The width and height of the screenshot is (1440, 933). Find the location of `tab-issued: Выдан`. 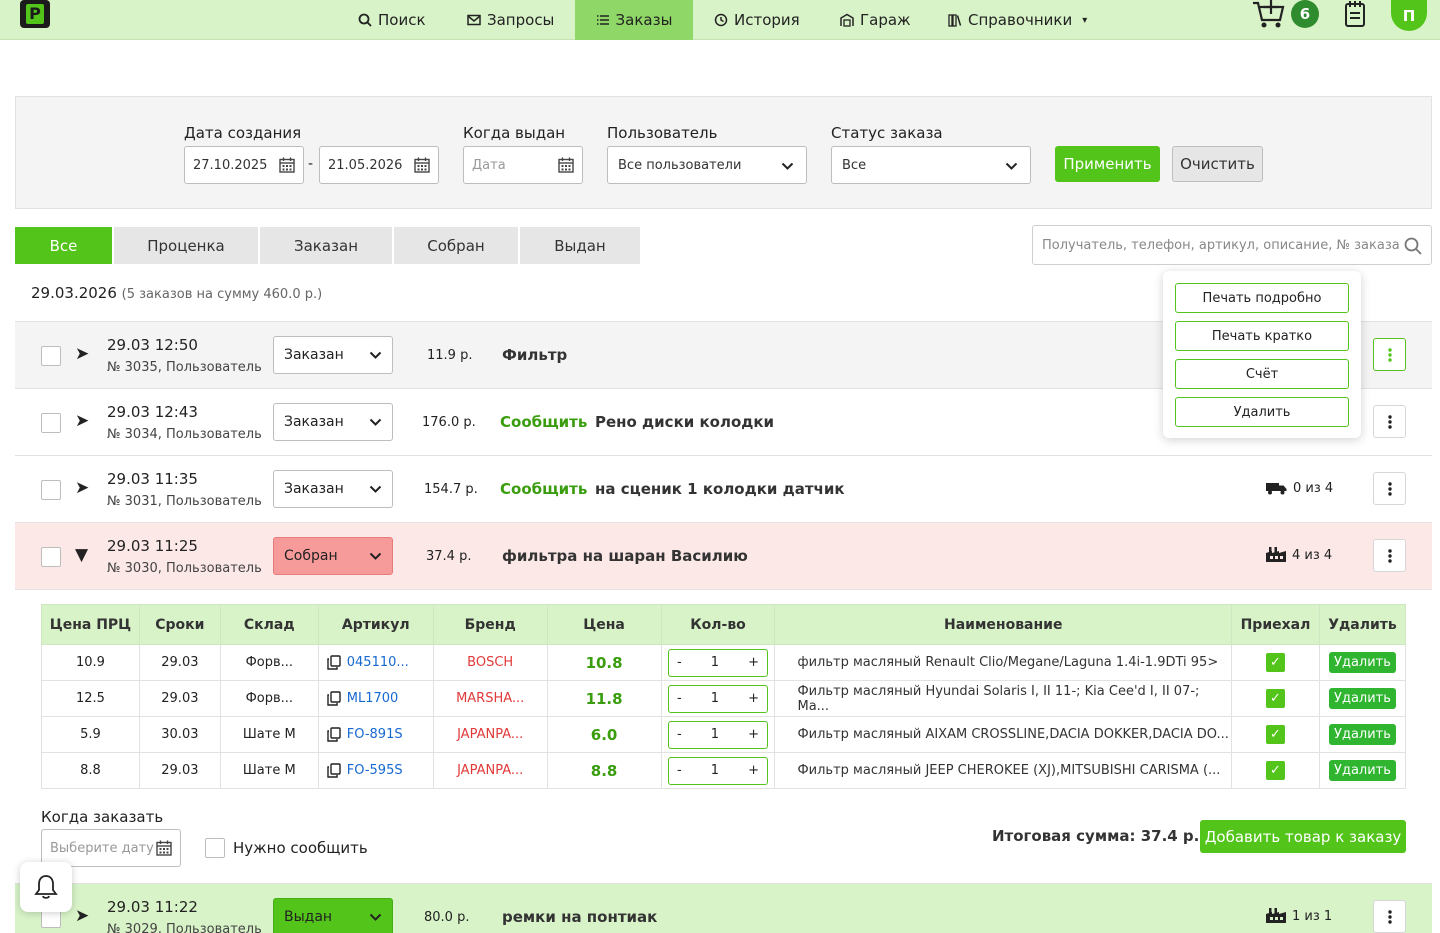

tab-issued: Выдан is located at coordinates (580, 245).